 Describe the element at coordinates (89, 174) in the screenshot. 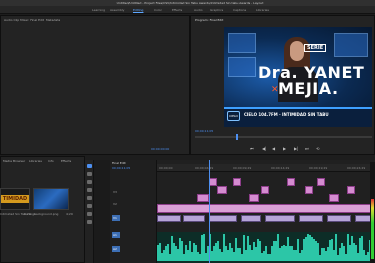

I see `track-select-tool-icon` at that location.